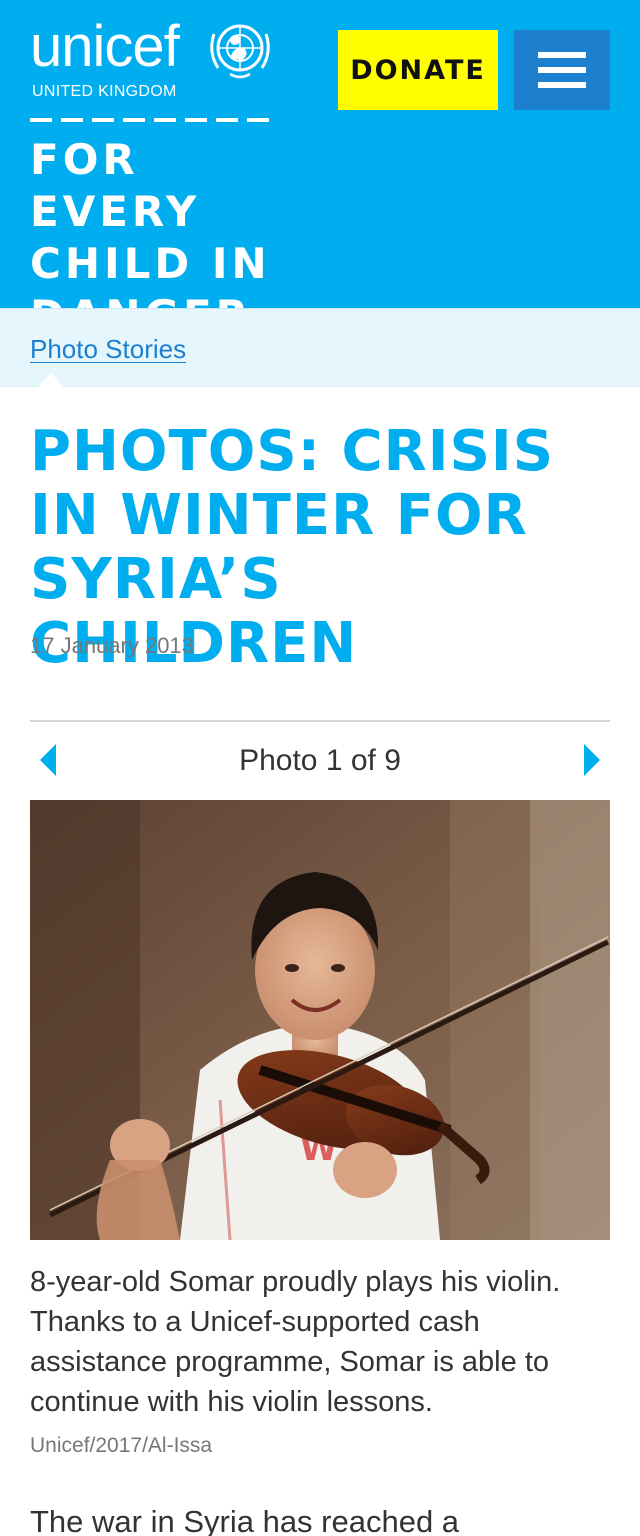 The image size is (640, 1536). What do you see at coordinates (320, 721) in the screenshot?
I see `gallery-divider` at bounding box center [320, 721].